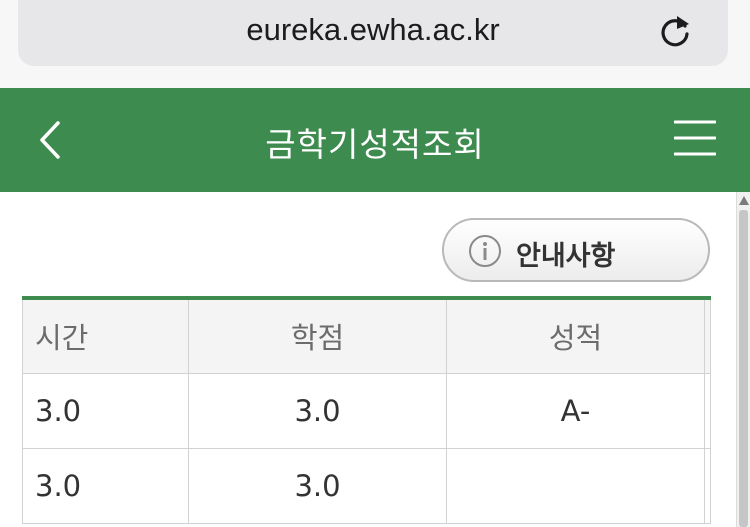 This screenshot has width=750, height=527. I want to click on vertical-scrollbar, so click(743, 359).